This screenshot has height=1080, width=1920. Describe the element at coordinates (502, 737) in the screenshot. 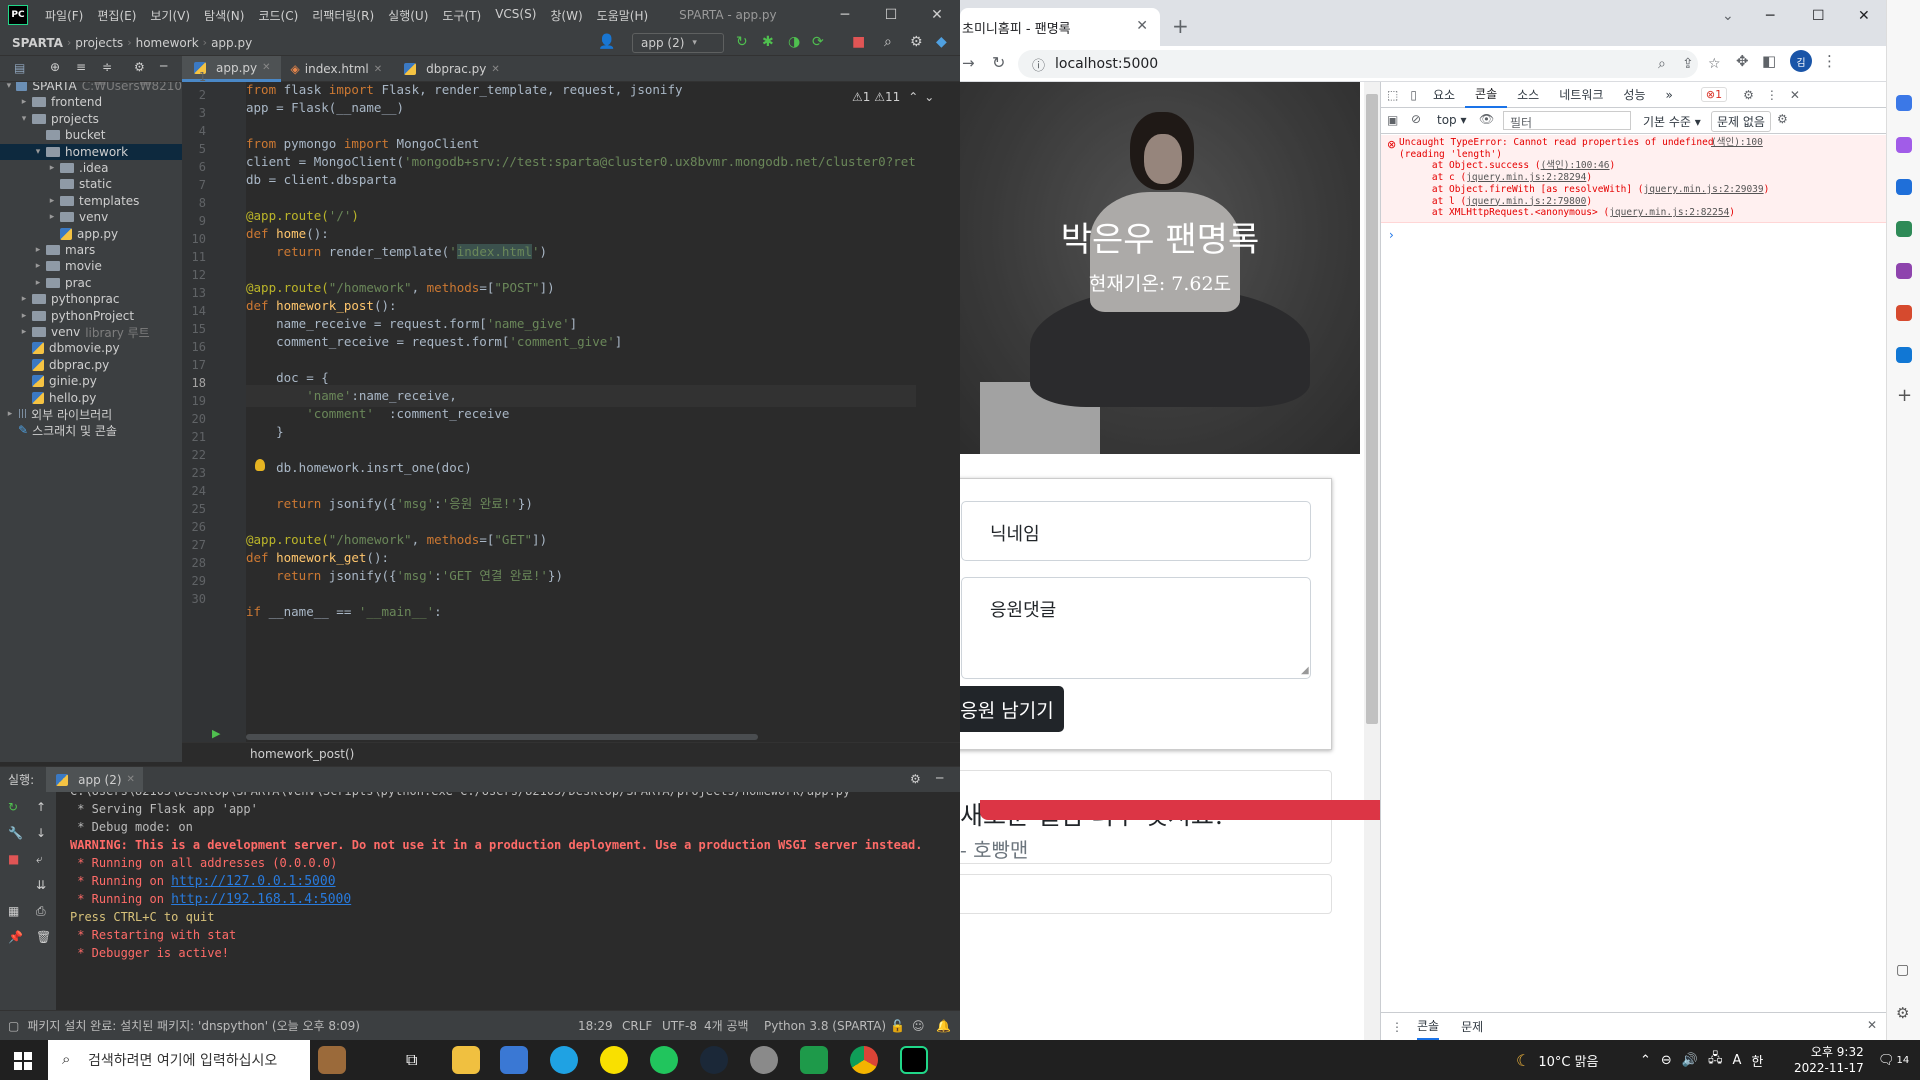

I see `horizontal-scrollbar` at that location.